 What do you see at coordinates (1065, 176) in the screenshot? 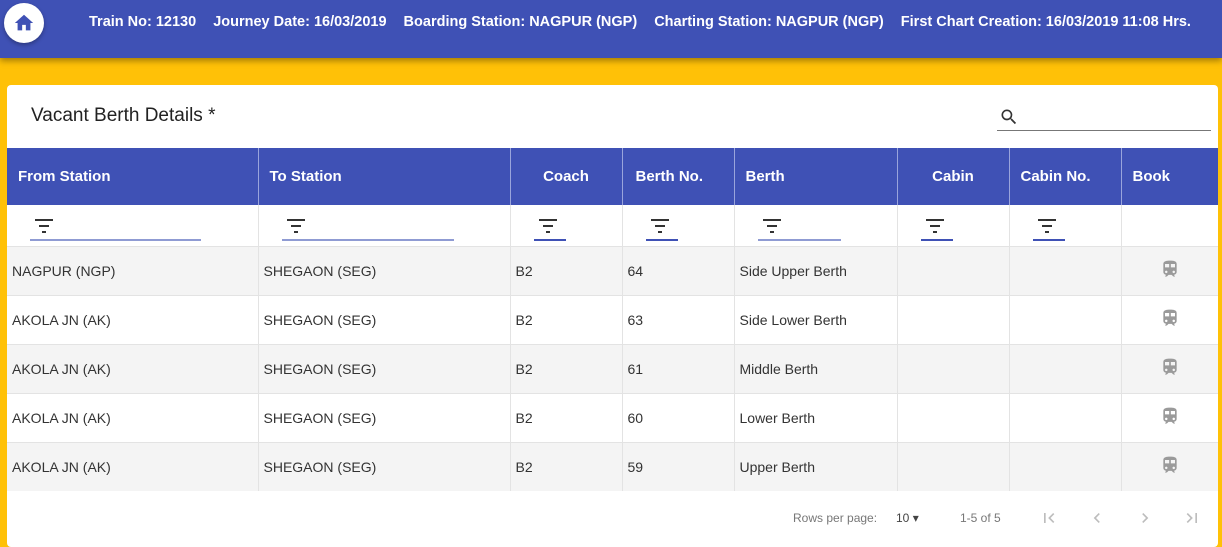
I see `col-cabin-no: Cabin No.` at bounding box center [1065, 176].